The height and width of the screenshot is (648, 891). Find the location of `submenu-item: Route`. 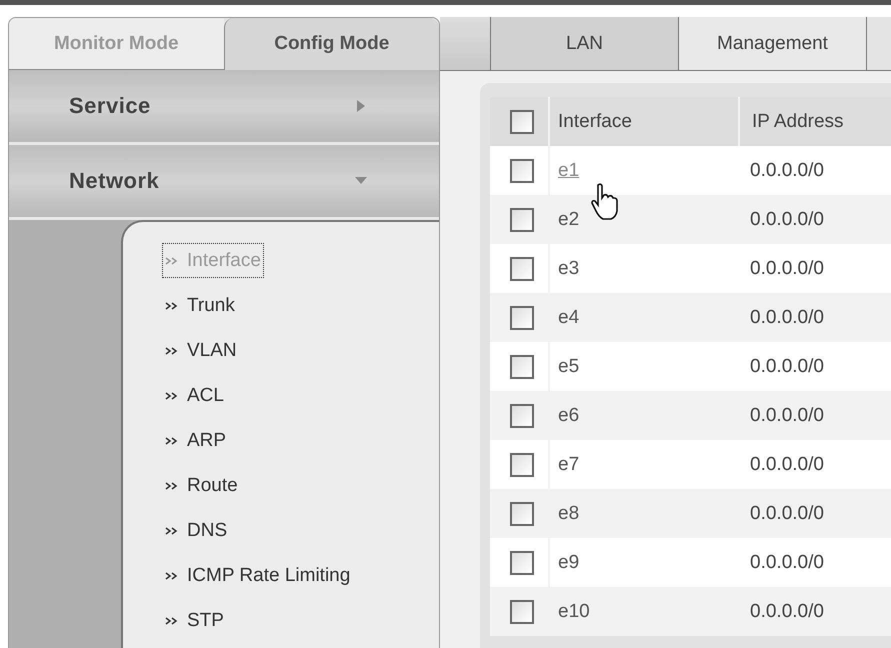

submenu-item: Route is located at coordinates (201, 485).